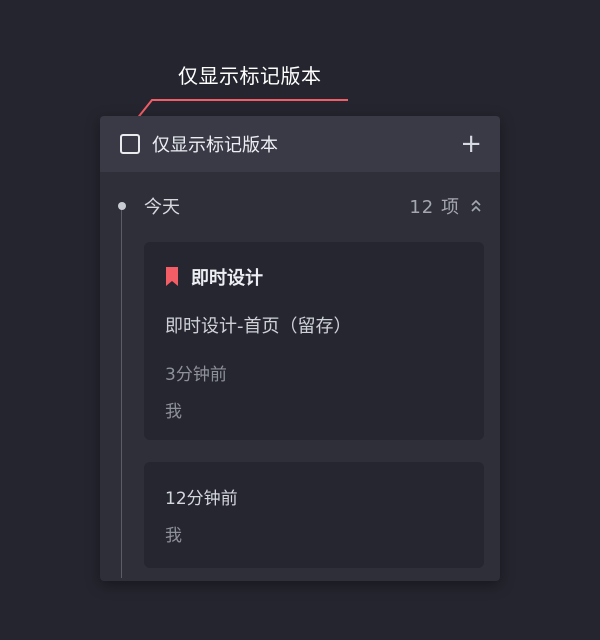 The image size is (600, 640). Describe the element at coordinates (434, 207) in the screenshot. I see `item-count: 12 项` at that location.